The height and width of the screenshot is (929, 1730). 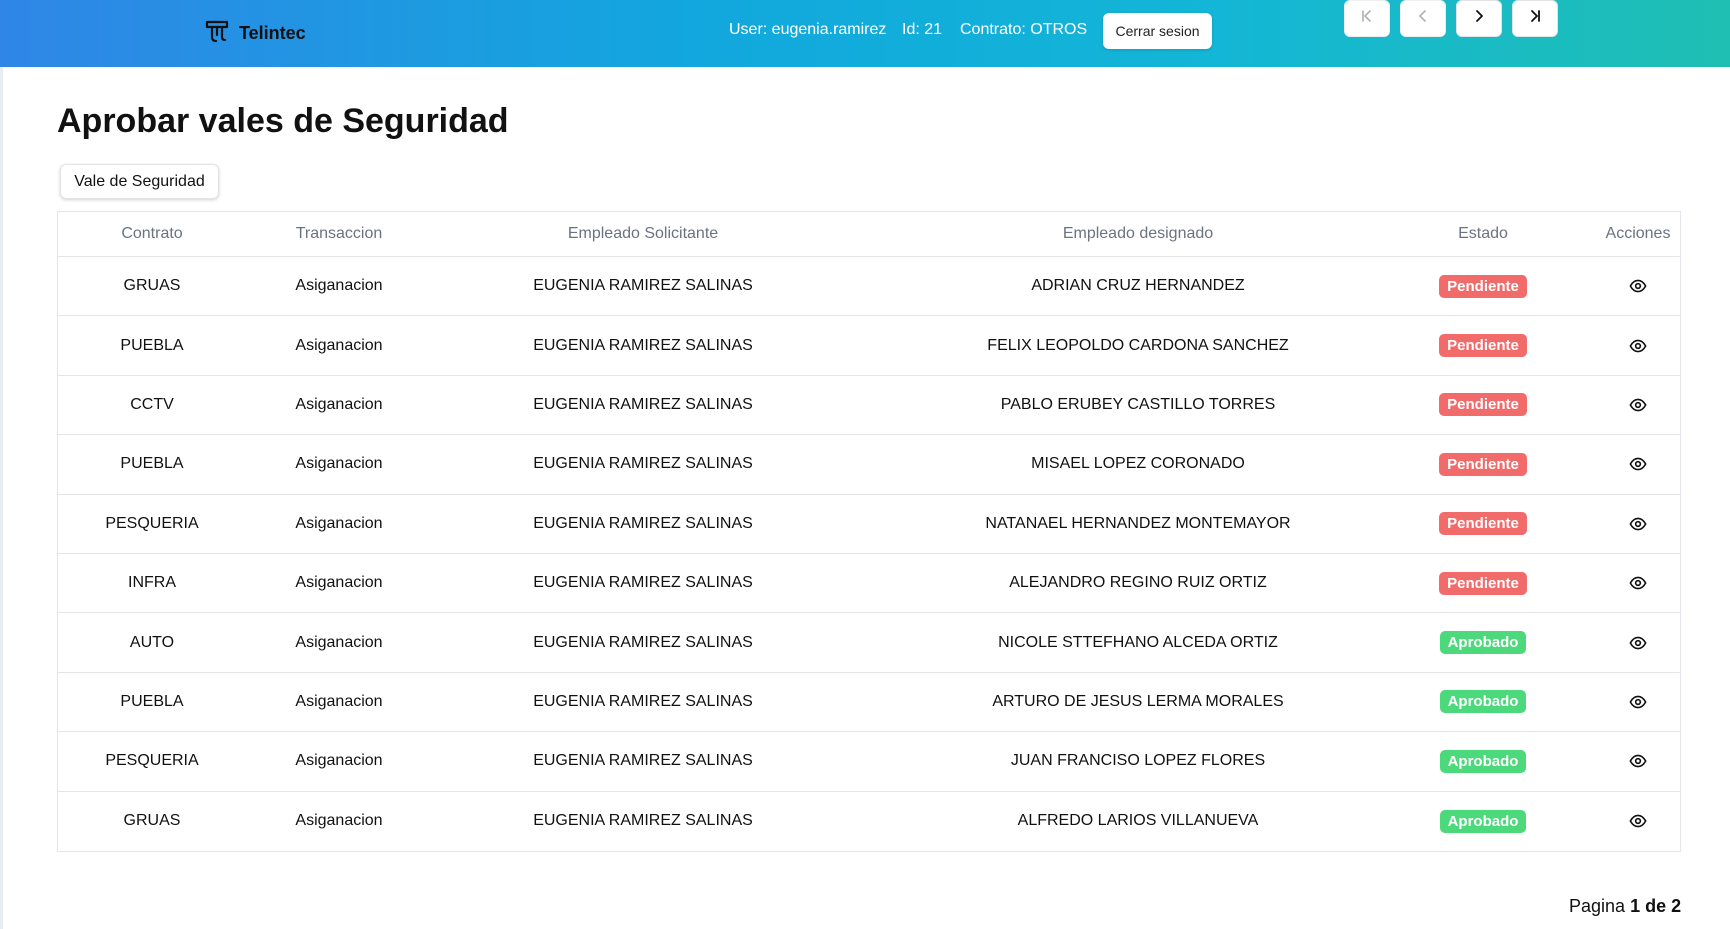 I want to click on page-separator: de, so click(x=1656, y=906).